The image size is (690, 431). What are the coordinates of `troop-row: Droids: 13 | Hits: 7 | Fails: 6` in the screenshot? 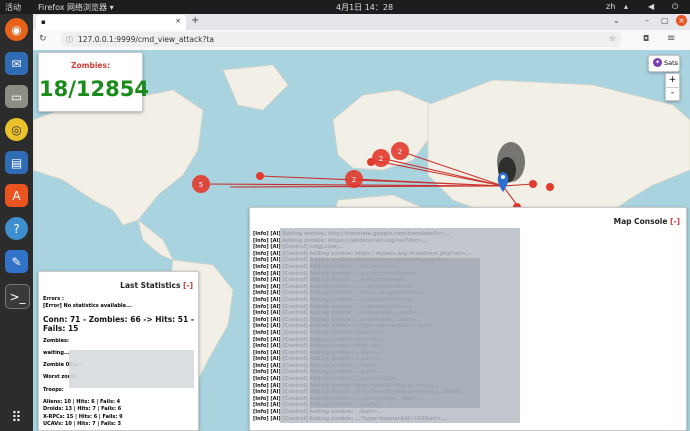 It's located at (82, 409).